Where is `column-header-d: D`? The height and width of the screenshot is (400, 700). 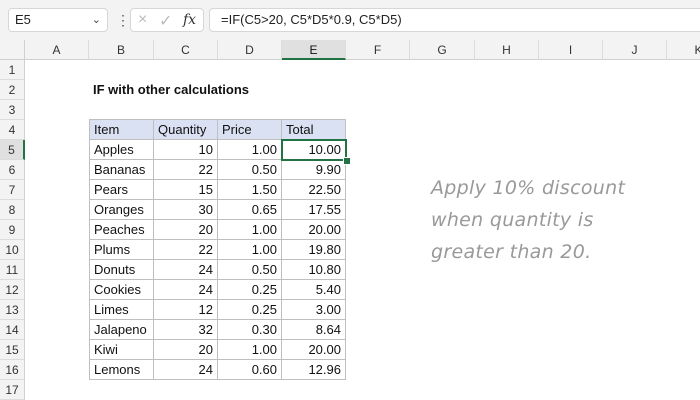
column-header-d: D is located at coordinates (250, 50).